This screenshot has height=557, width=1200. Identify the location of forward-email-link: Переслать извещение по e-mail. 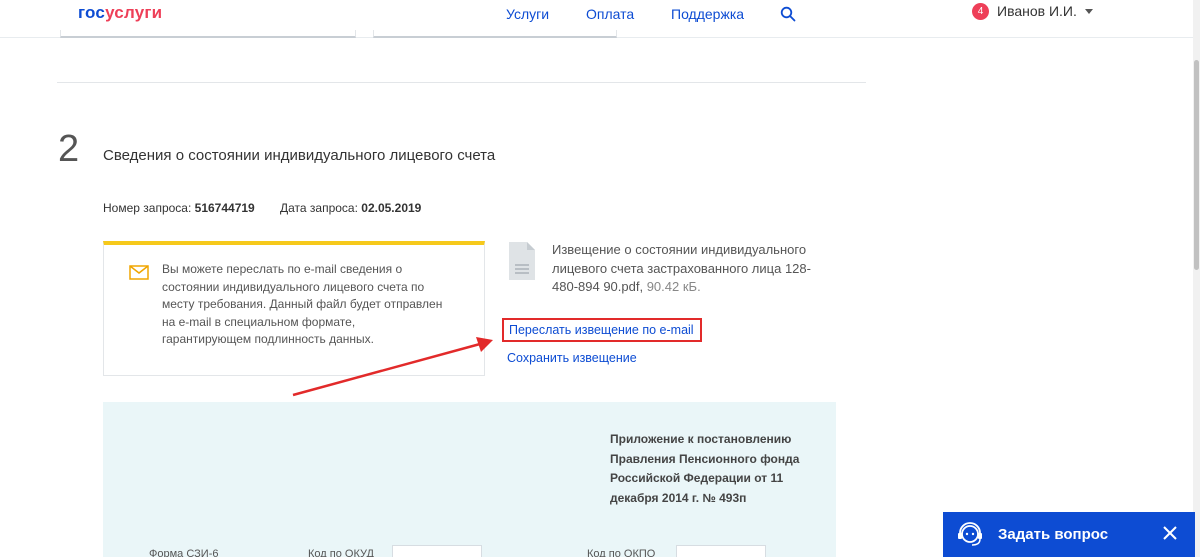
(602, 330).